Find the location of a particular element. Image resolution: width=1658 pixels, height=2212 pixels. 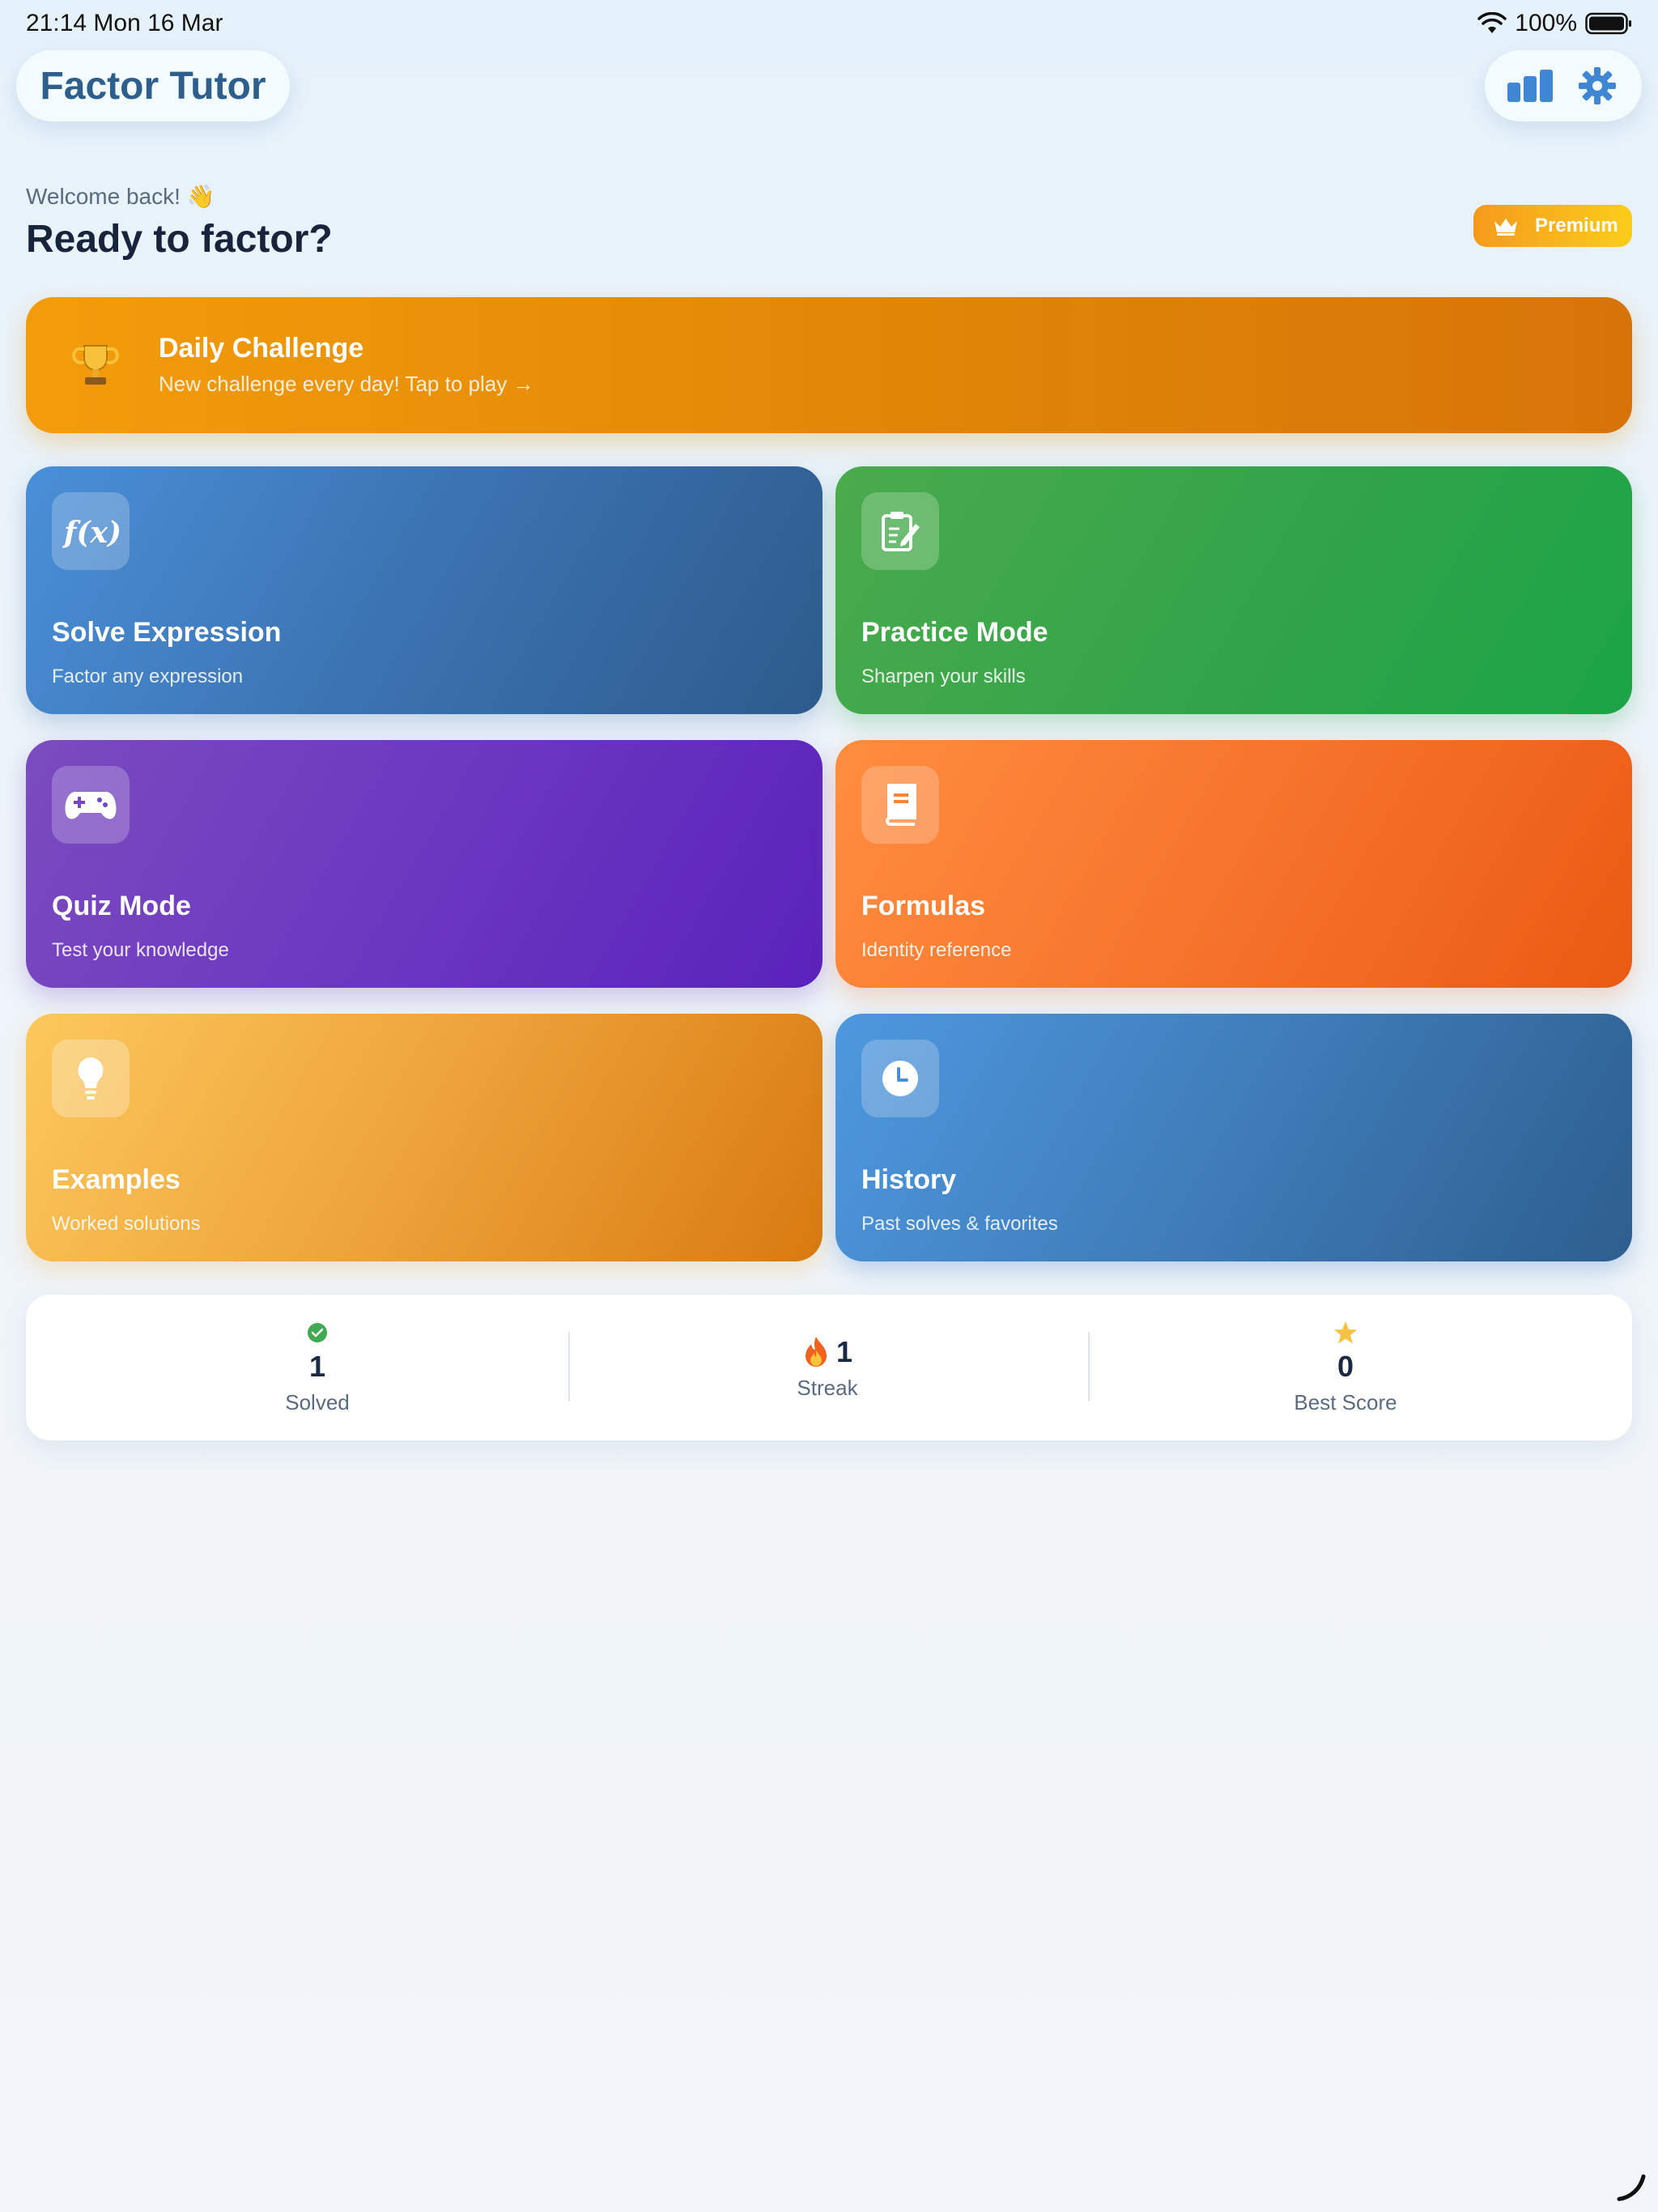

stat-solved: 1 Solved is located at coordinates (317, 1368).